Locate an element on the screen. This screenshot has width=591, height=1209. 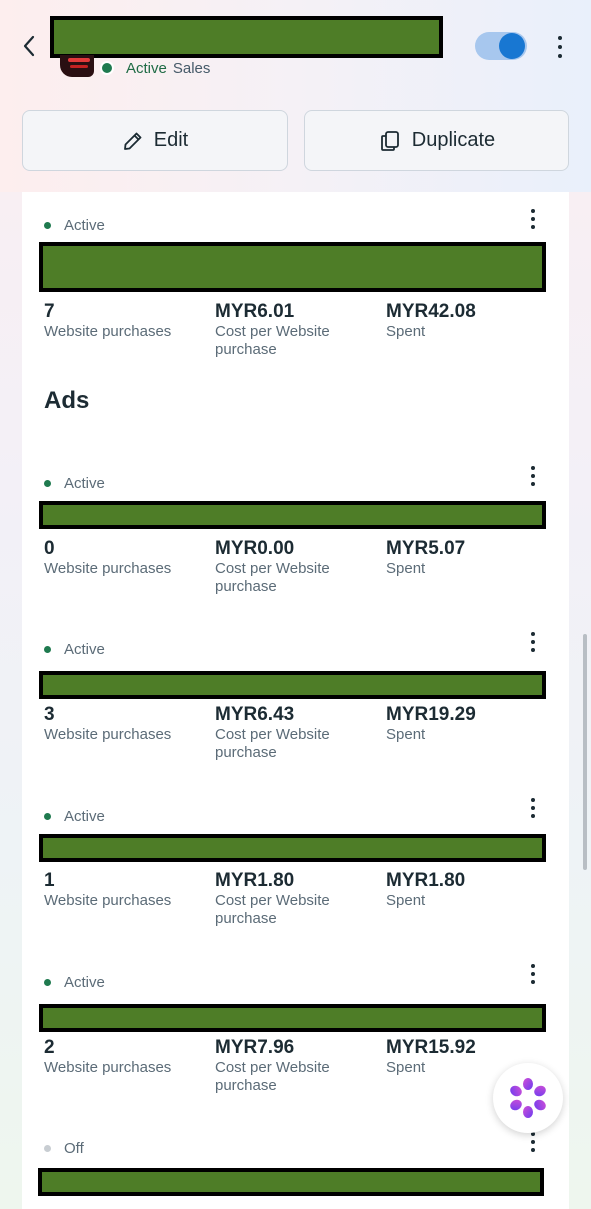
spent-metric: MYR19.29 Spent is located at coordinates (431, 724).